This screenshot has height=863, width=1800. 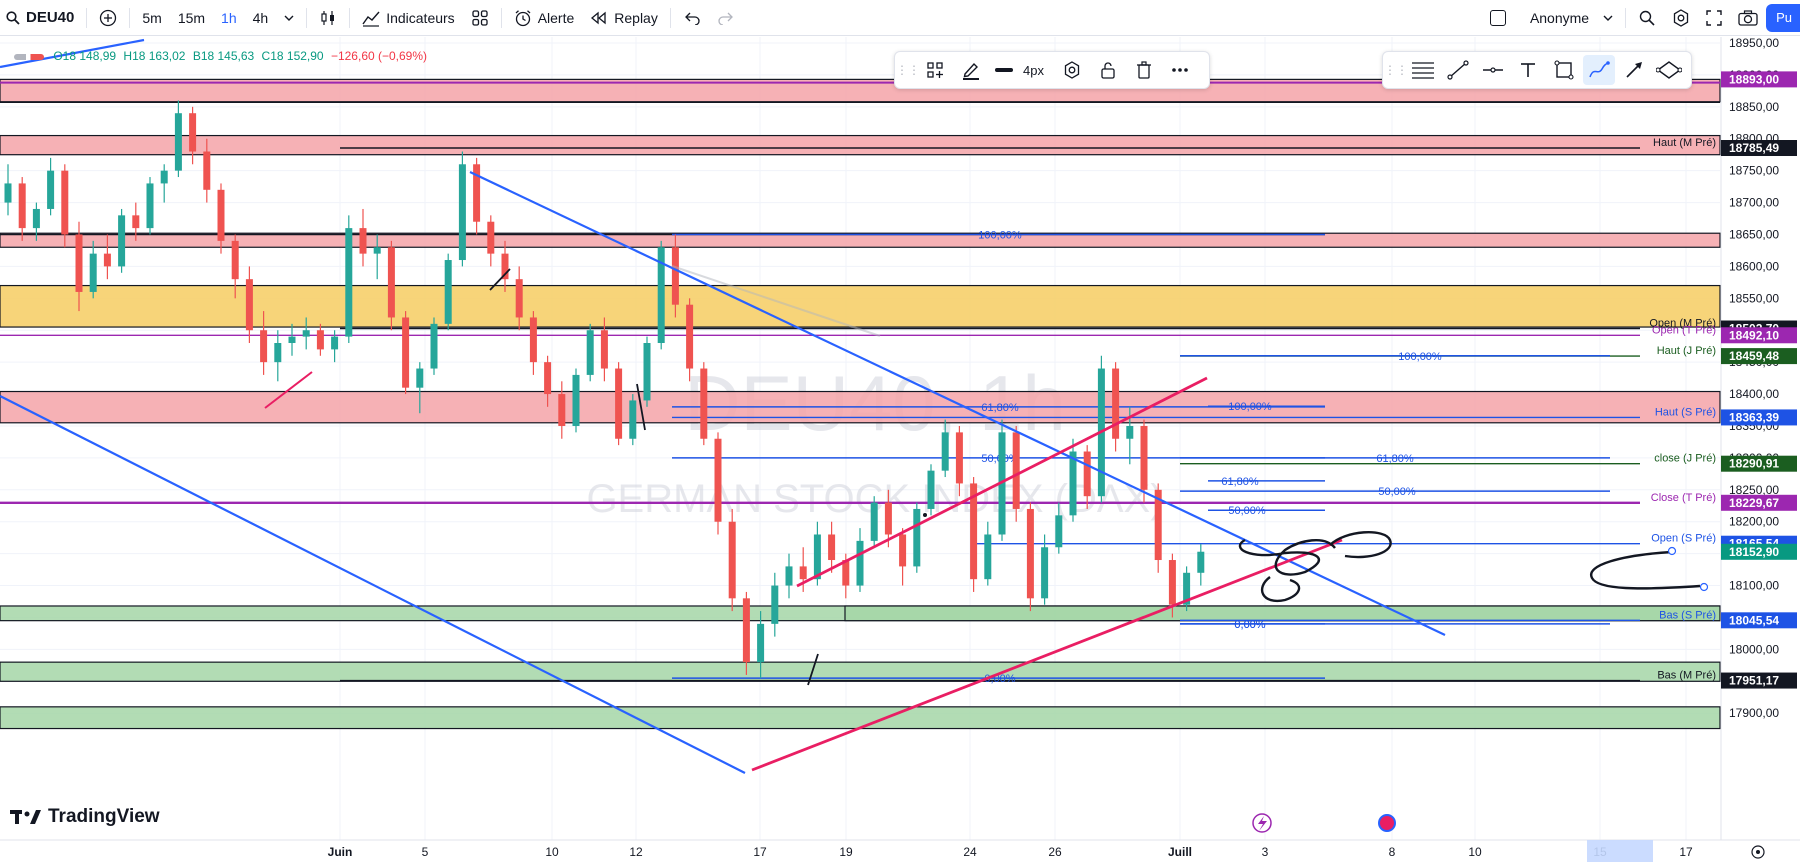 I want to click on gear-icon, so click(x=1072, y=70).